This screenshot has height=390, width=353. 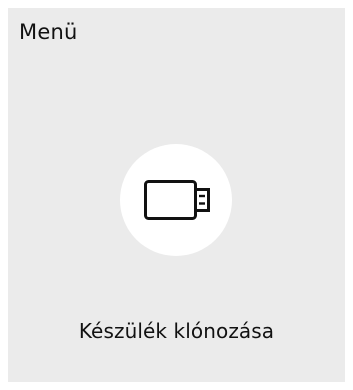 I want to click on menu-title: Menü, so click(x=48, y=32).